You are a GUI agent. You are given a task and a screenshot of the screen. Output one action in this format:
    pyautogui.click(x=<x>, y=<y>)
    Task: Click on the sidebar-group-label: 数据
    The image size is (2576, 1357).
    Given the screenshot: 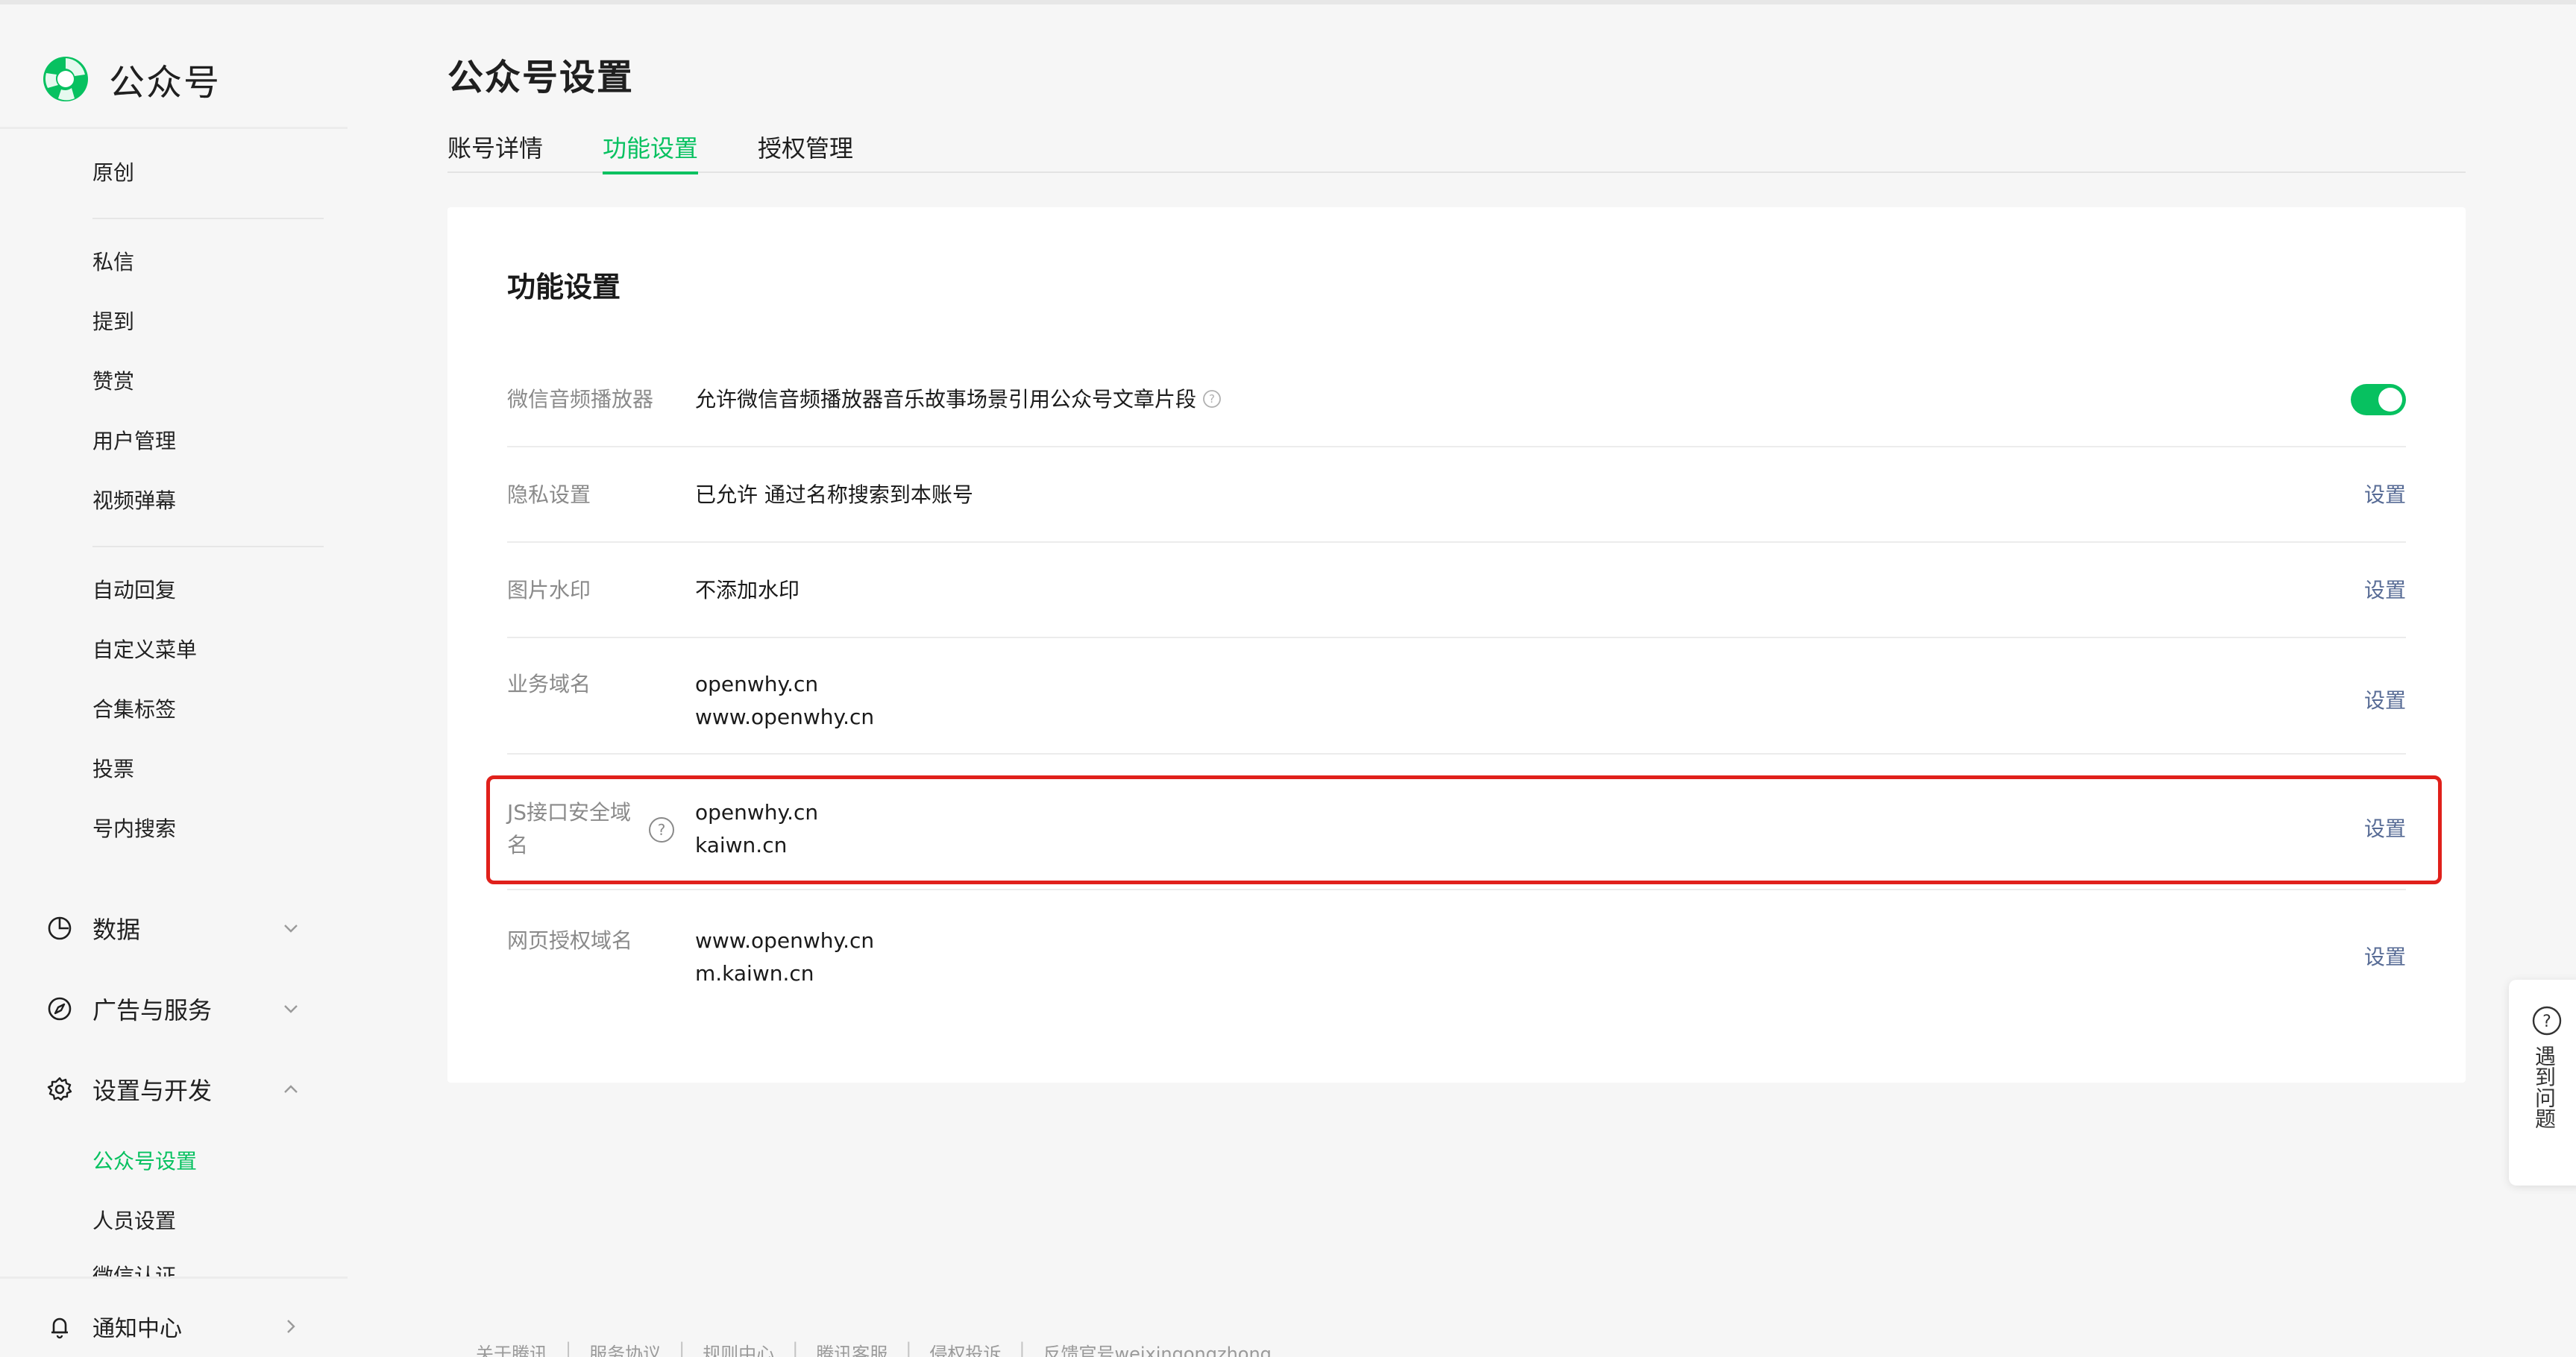 What is the action you would take?
    pyautogui.click(x=117, y=930)
    